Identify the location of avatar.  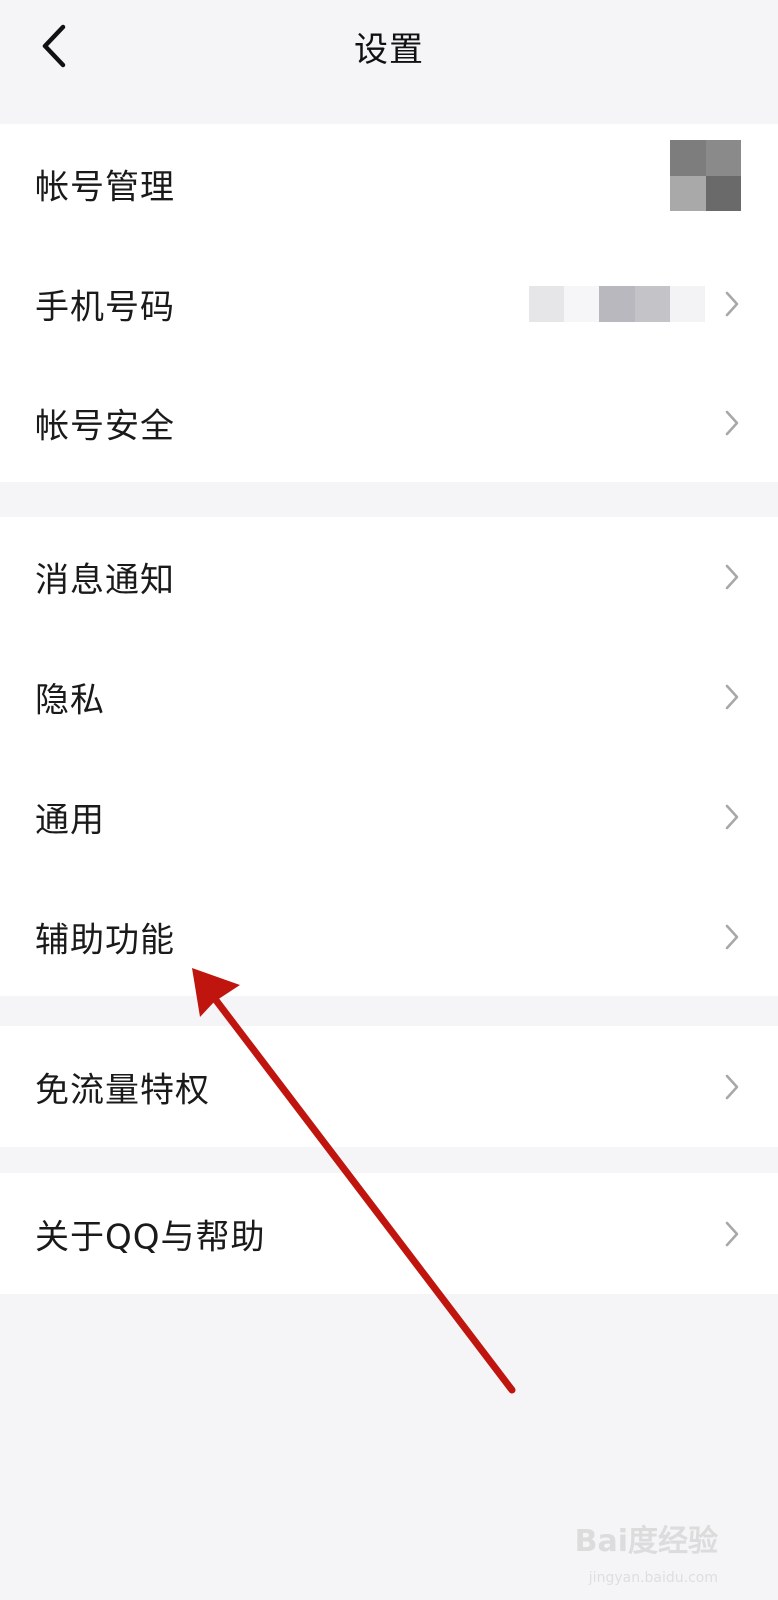
(705, 175).